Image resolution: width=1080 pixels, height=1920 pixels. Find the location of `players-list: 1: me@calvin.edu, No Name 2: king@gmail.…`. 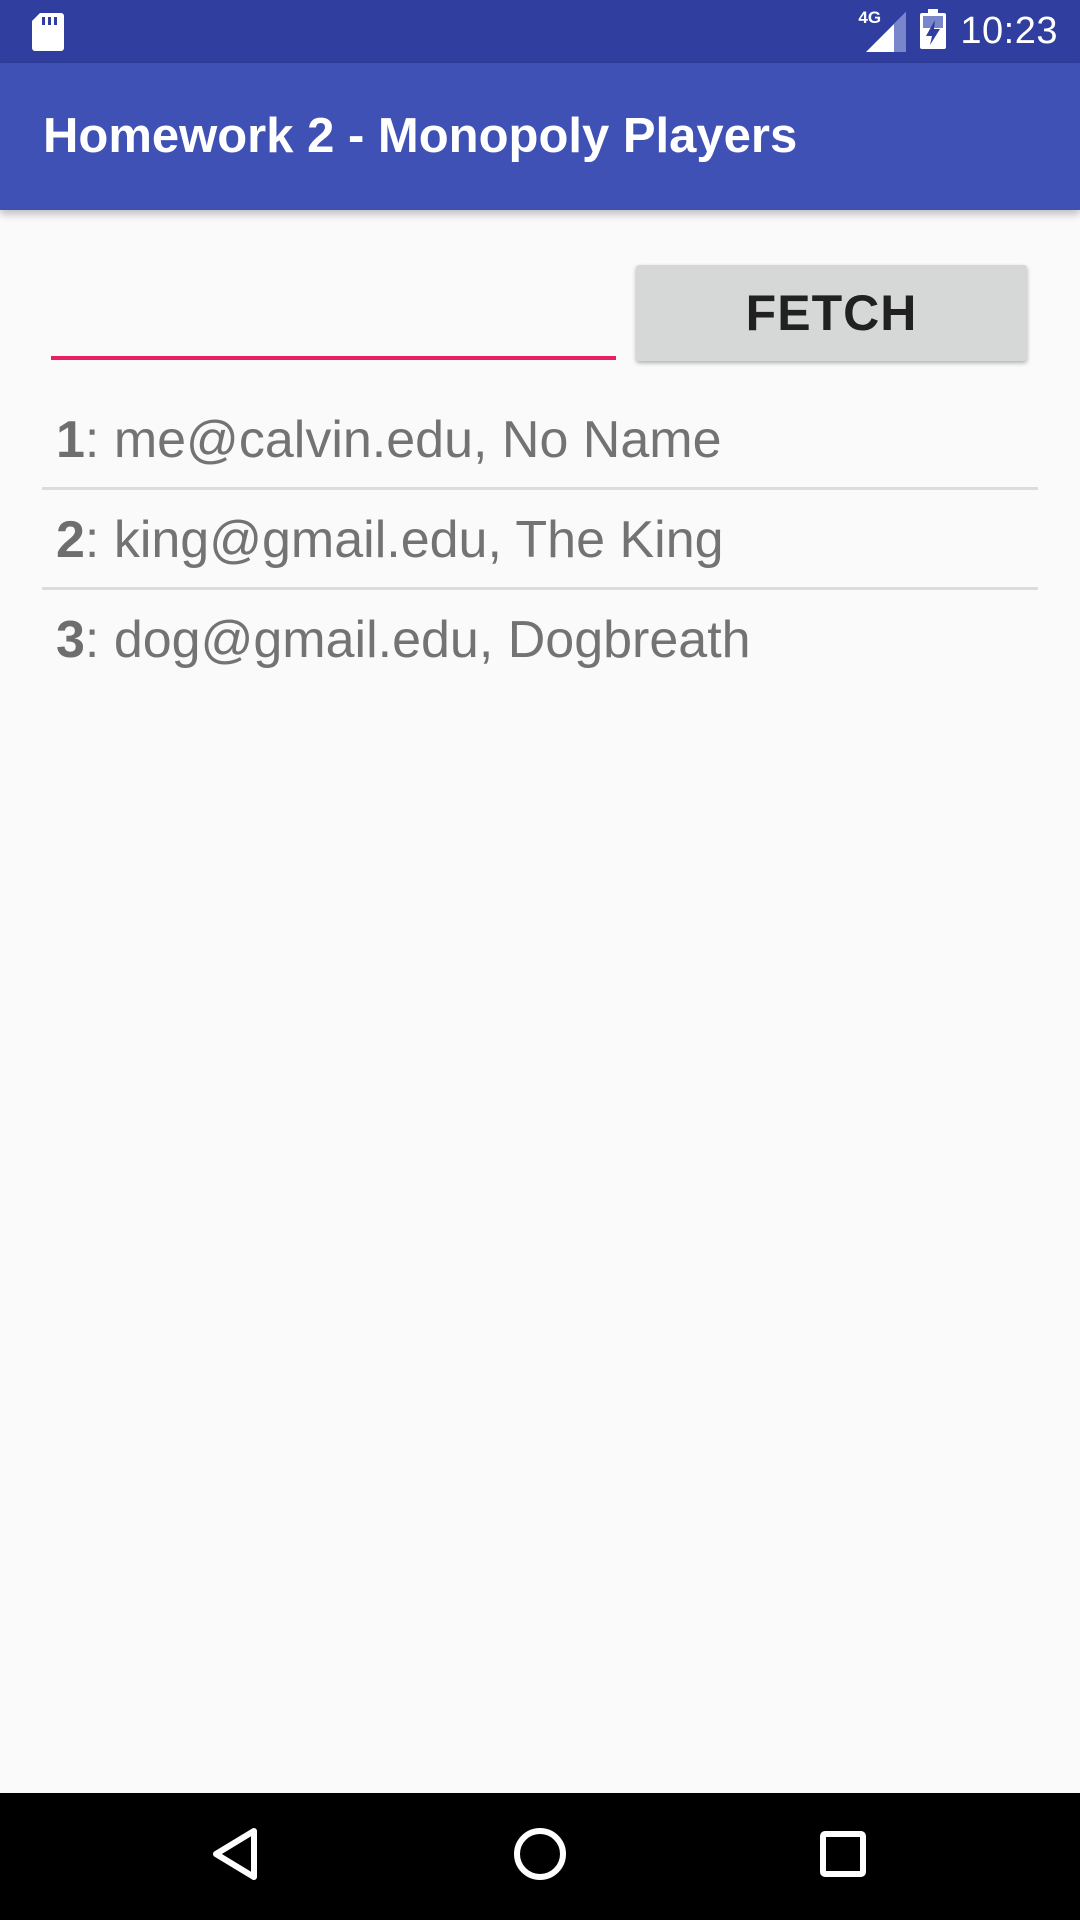

players-list: 1: me@calvin.edu, No Name 2: king@gmail.… is located at coordinates (540, 540).